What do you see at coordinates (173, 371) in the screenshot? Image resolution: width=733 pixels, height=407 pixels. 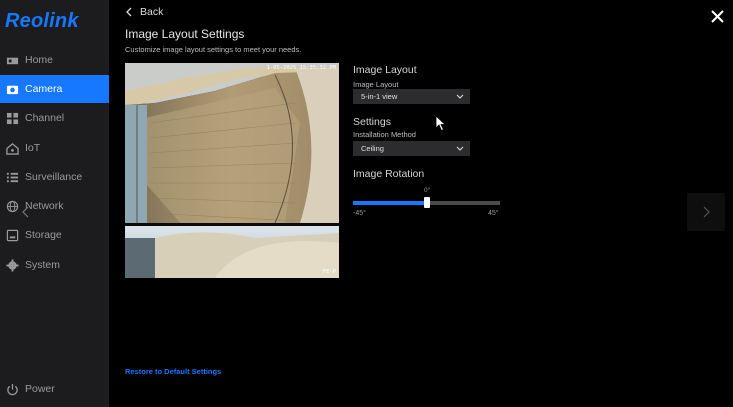 I see `restore-defaults-link: Restore to Default Settings` at bounding box center [173, 371].